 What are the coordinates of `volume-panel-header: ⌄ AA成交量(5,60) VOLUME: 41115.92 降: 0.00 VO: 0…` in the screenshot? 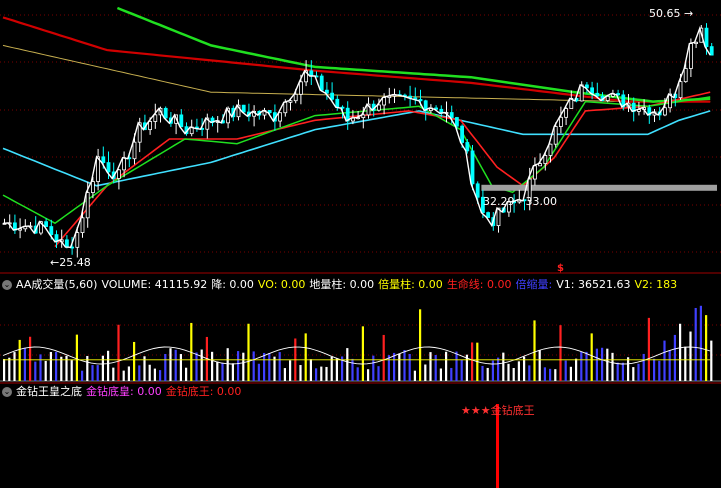 It's located at (342, 285).